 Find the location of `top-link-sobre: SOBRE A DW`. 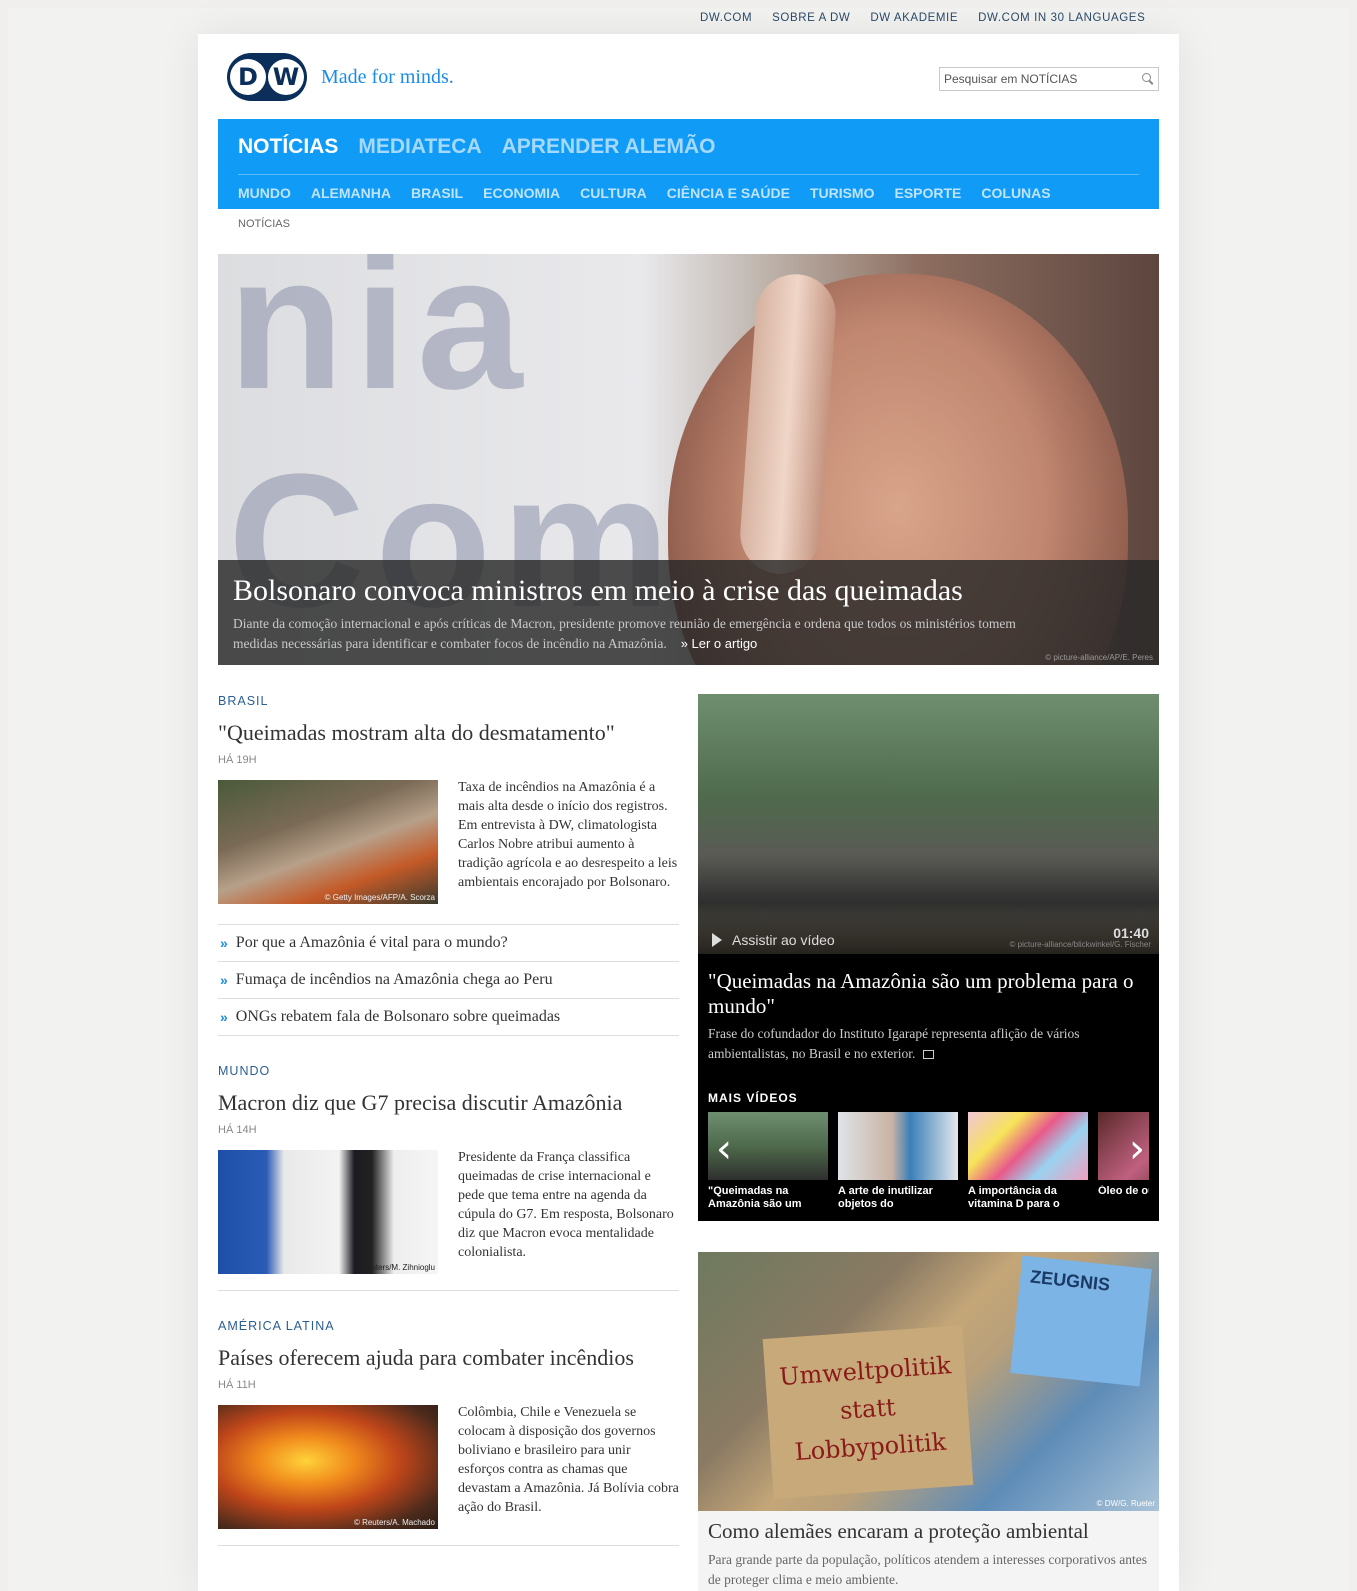

top-link-sobre: SOBRE A DW is located at coordinates (811, 18).